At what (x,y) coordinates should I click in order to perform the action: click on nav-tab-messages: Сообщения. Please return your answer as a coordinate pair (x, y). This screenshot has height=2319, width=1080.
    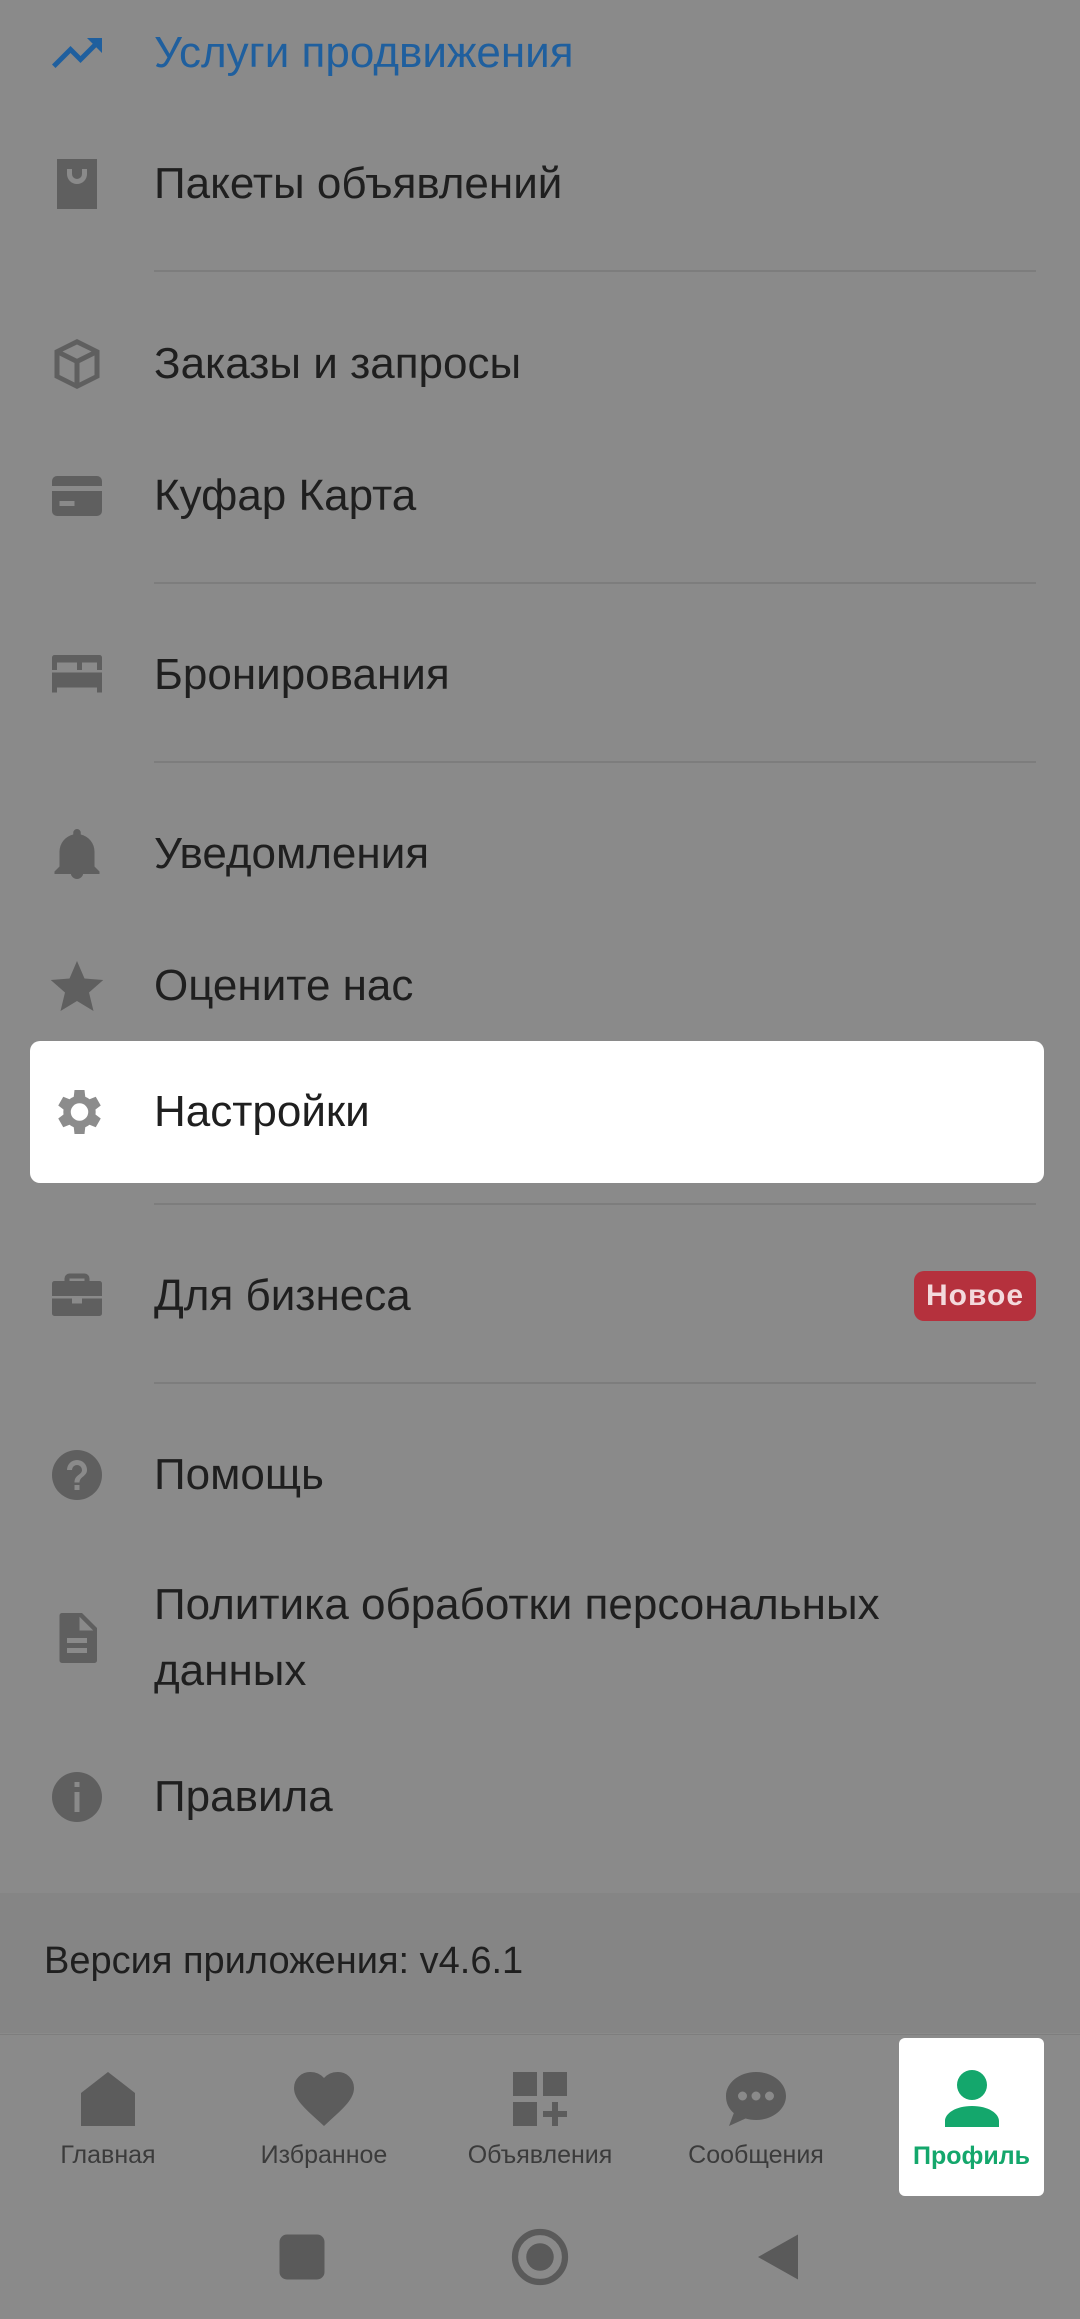
    Looking at the image, I should click on (756, 2116).